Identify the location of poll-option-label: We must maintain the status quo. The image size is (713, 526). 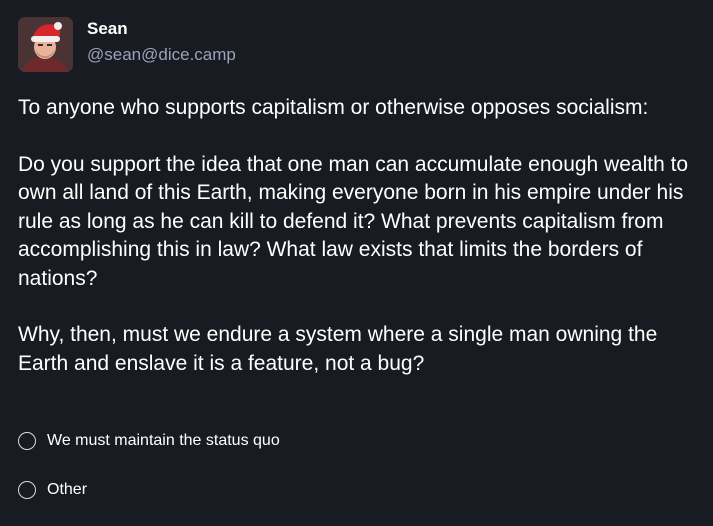
(163, 440).